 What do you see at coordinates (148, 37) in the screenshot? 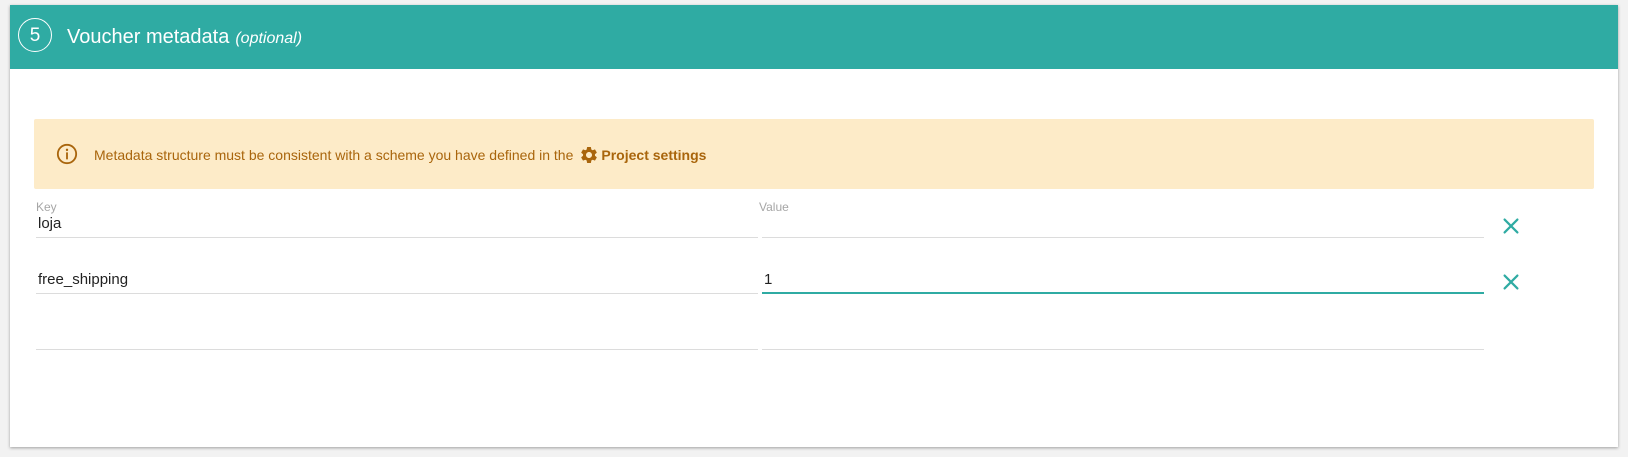
I see `section-title-text: Voucher metadata` at bounding box center [148, 37].